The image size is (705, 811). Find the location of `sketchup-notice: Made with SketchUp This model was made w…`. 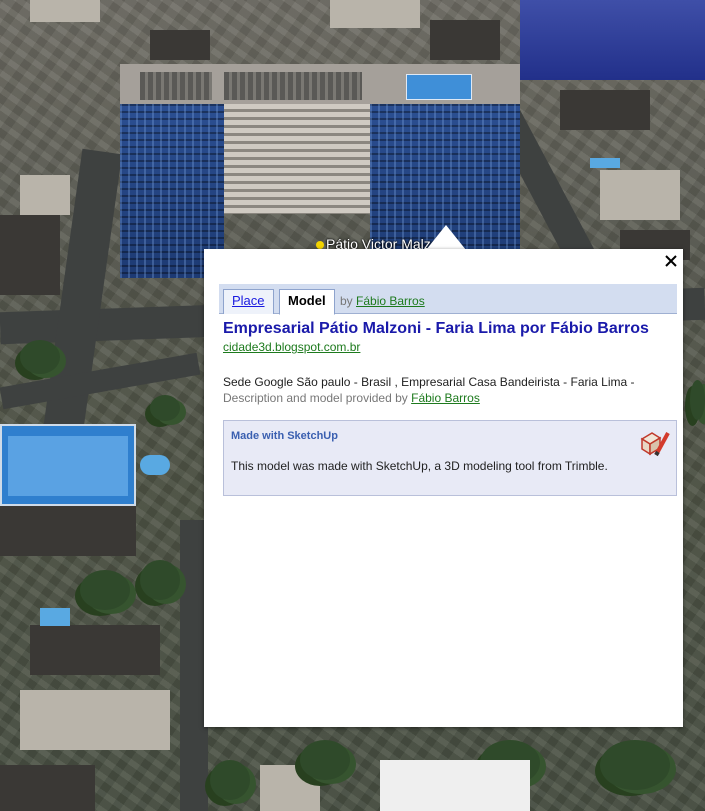

sketchup-notice: Made with SketchUp This model was made w… is located at coordinates (450, 458).